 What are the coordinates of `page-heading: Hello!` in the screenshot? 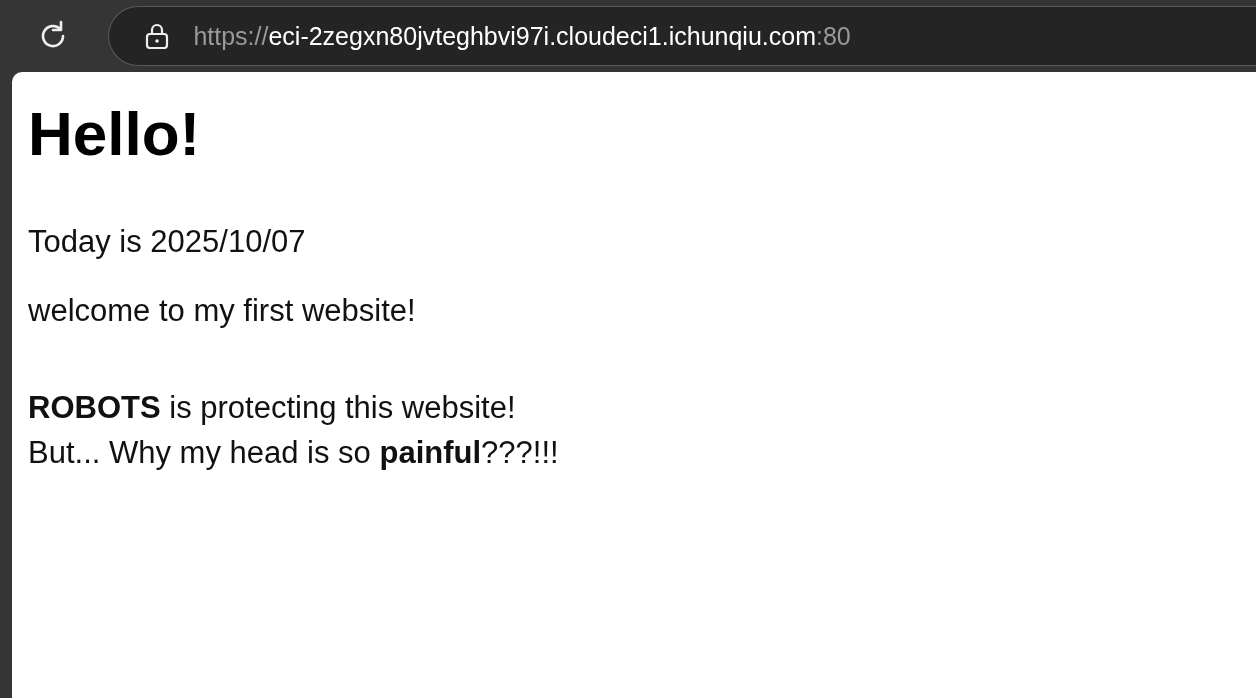 It's located at (114, 134).